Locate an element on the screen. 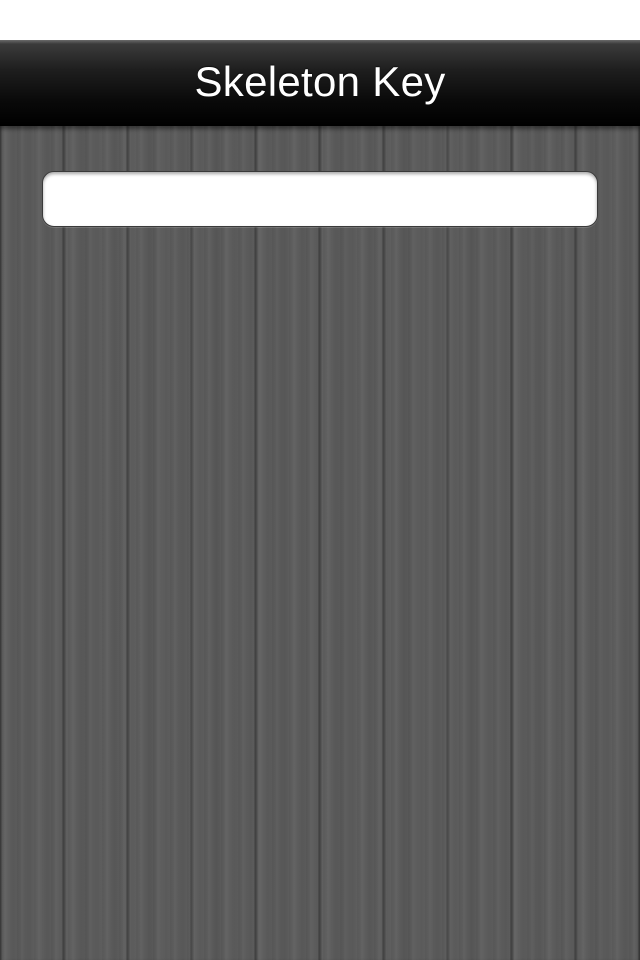  status-bar is located at coordinates (320, 20).